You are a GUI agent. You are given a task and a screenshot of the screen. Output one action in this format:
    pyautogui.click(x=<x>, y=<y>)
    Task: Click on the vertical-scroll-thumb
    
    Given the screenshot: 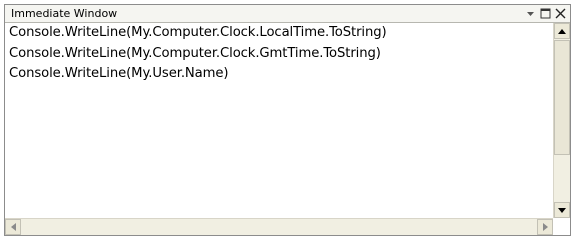 What is the action you would take?
    pyautogui.click(x=562, y=97)
    